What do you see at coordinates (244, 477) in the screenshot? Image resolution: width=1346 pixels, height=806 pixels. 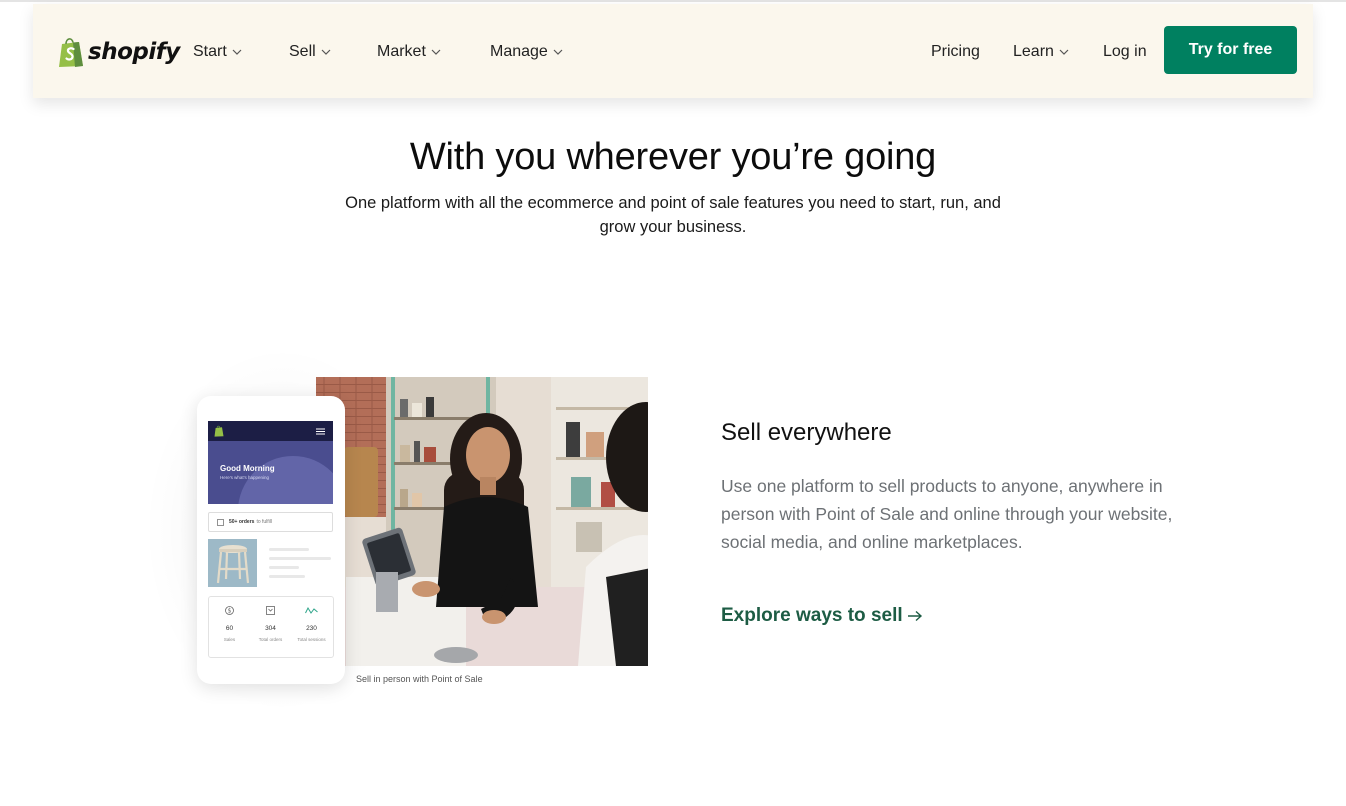 I see `phone-greeting-sub: Here's what's happening` at bounding box center [244, 477].